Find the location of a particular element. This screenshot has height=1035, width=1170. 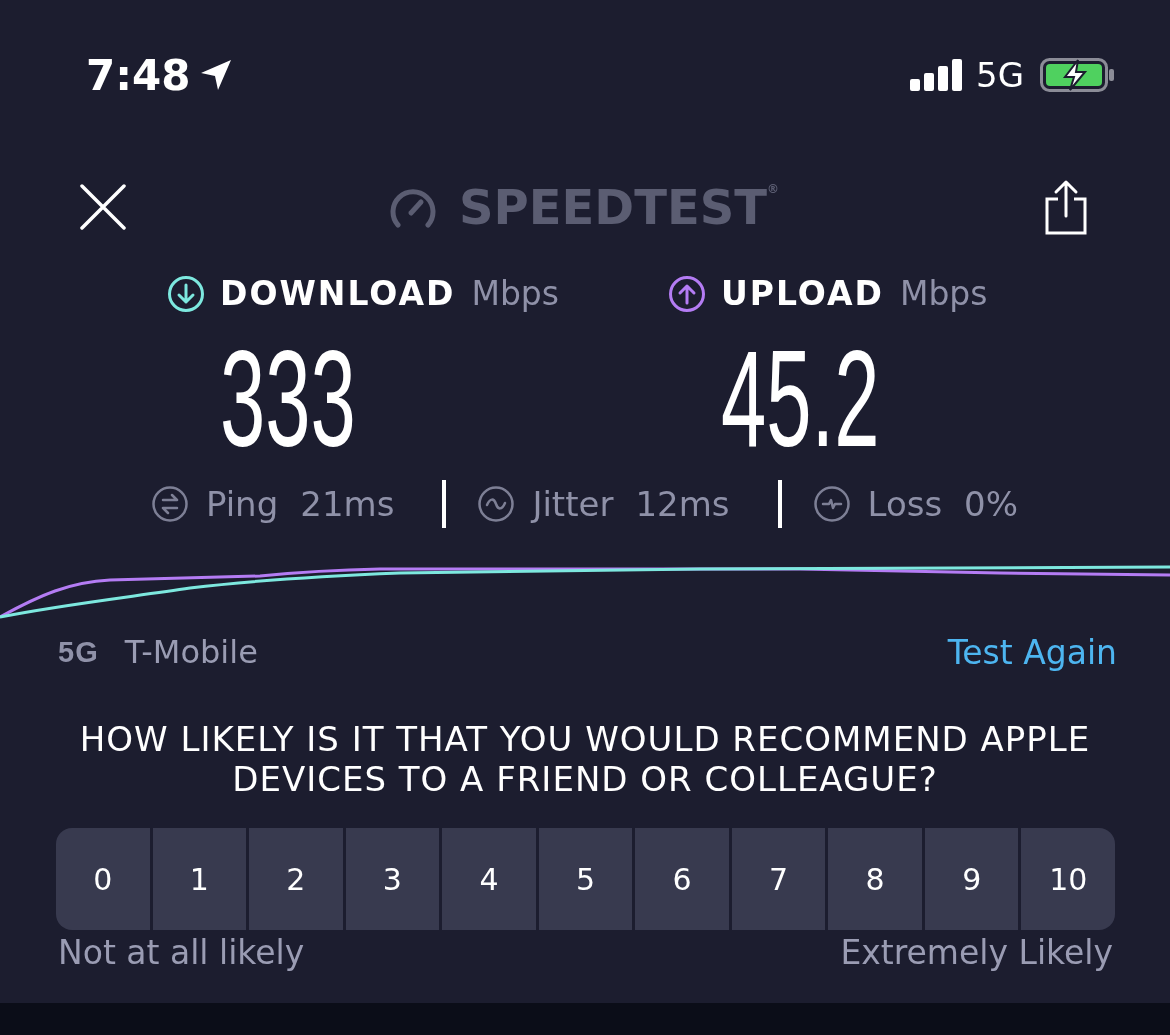

share-icon is located at coordinates (1066, 207).